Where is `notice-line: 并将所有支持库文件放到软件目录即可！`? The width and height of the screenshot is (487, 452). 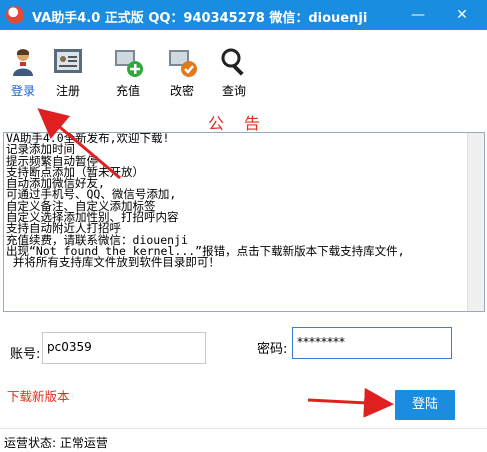
notice-line: 并将所有支持库文件放到软件目录即可！ is located at coordinates (113, 262).